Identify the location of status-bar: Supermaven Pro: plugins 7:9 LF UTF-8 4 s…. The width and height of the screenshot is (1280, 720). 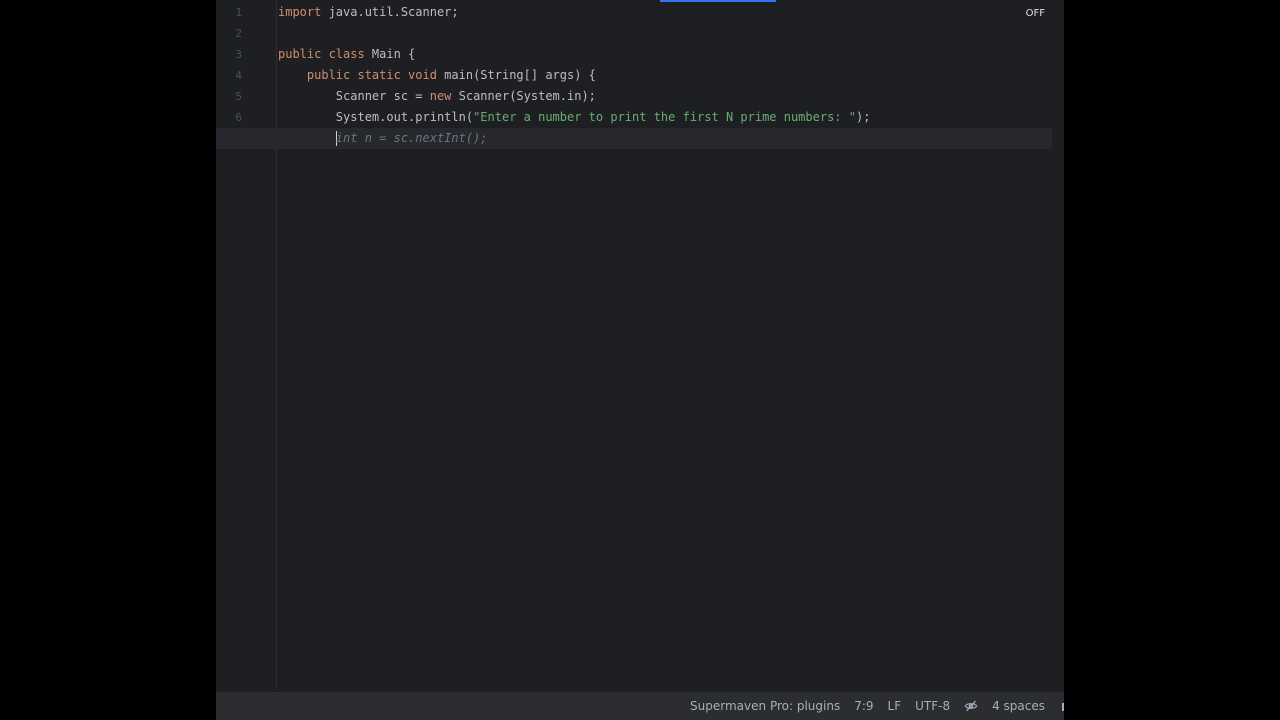
(640, 705).